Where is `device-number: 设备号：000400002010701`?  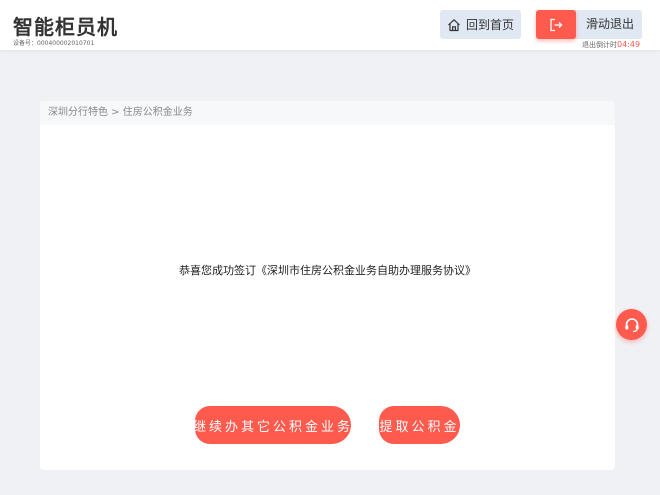
device-number: 设备号：000400002010701 is located at coordinates (54, 43).